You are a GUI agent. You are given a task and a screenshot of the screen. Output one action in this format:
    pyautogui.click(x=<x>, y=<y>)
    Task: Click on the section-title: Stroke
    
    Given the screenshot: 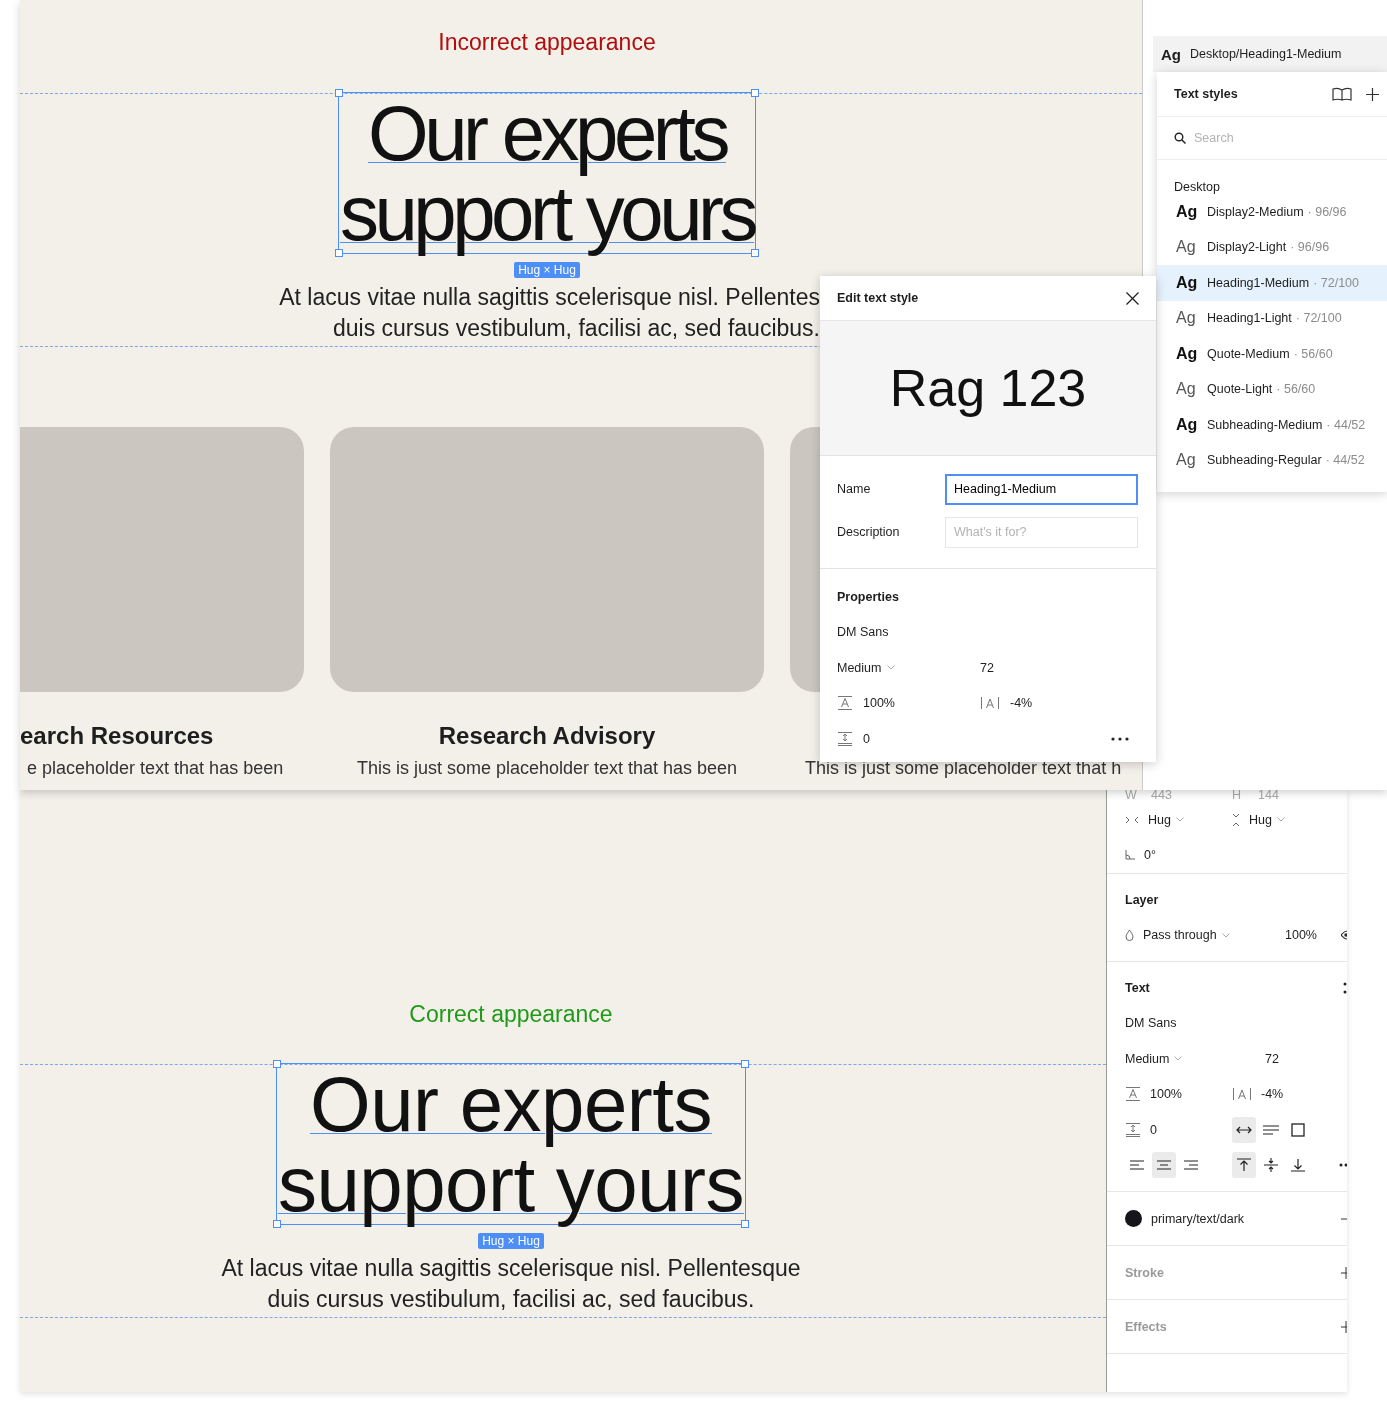 What is the action you would take?
    pyautogui.click(x=1144, y=1272)
    